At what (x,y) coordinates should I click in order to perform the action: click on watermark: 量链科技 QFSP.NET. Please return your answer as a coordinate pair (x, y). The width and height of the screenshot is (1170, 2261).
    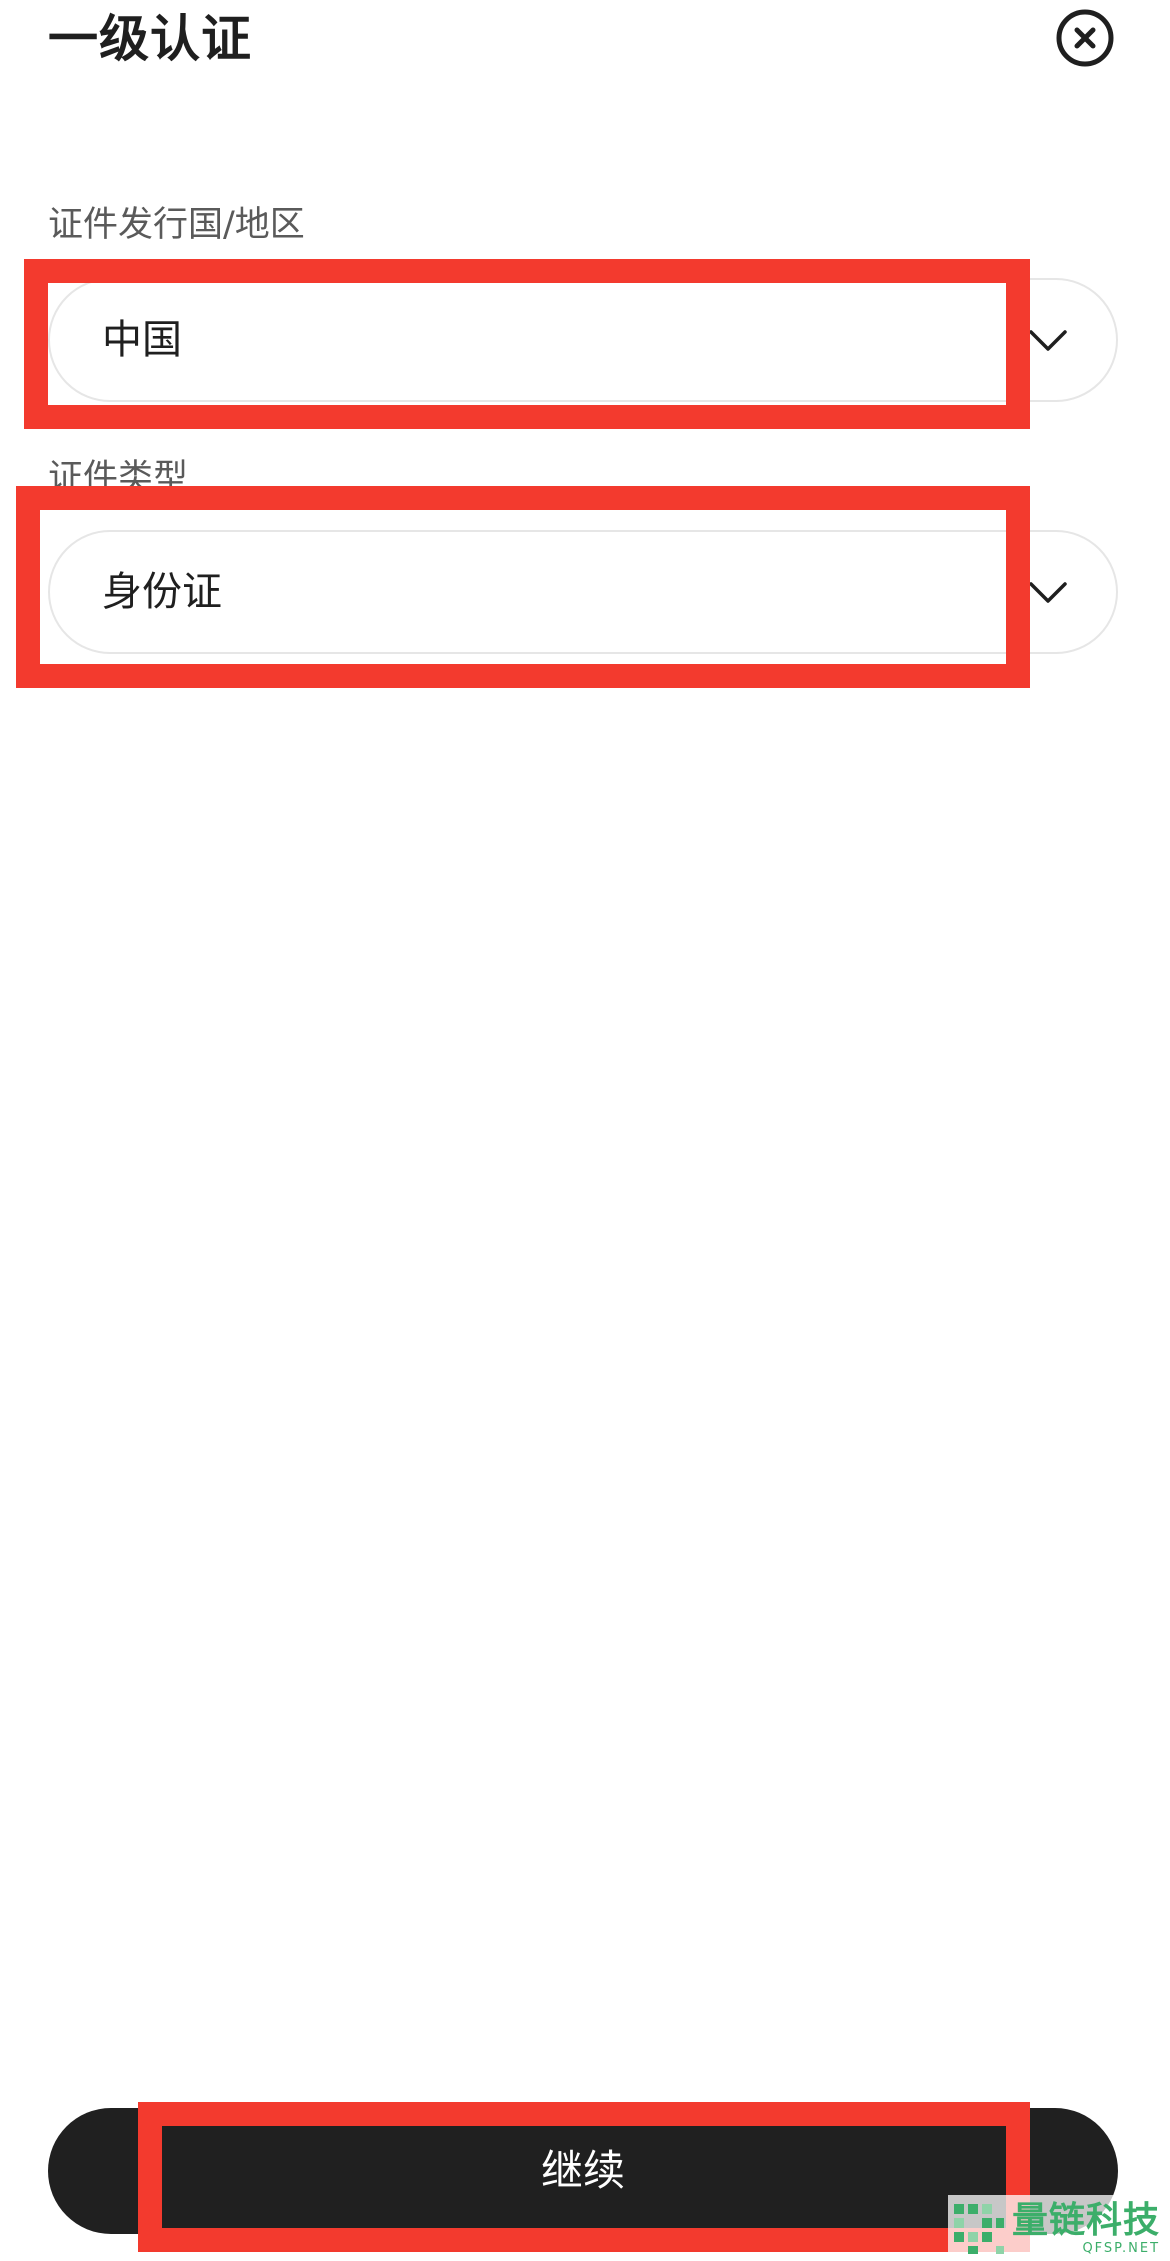
    Looking at the image, I should click on (1059, 2228).